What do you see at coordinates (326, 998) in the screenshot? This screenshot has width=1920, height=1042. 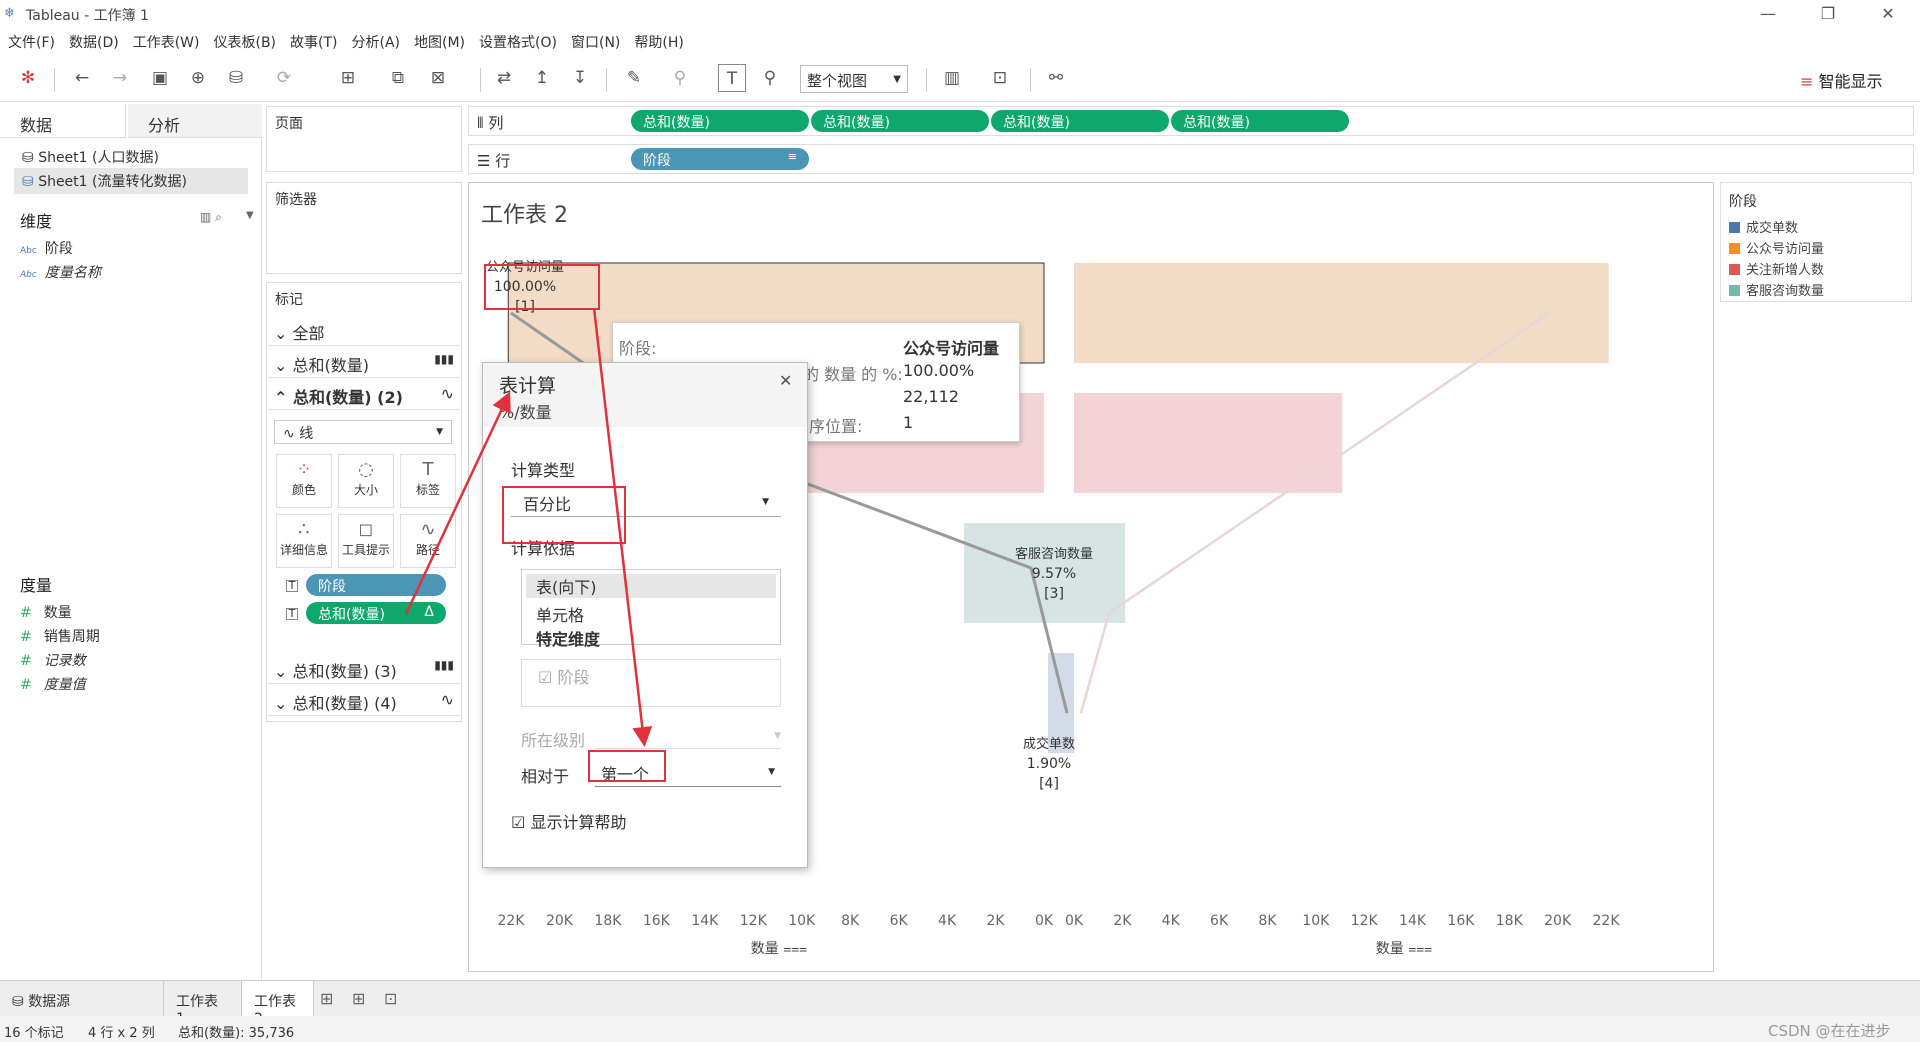 I see `new-worksheet-icon: ⊞` at bounding box center [326, 998].